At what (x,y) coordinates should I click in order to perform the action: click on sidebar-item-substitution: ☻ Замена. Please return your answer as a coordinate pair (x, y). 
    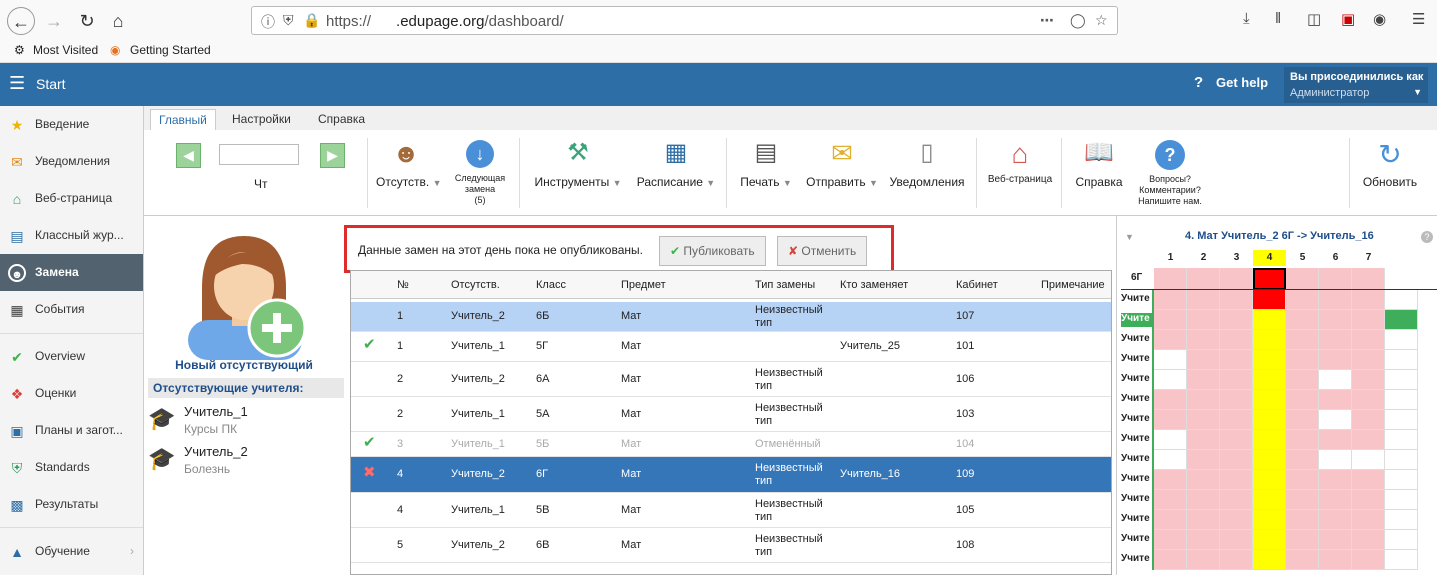
    Looking at the image, I should click on (71, 272).